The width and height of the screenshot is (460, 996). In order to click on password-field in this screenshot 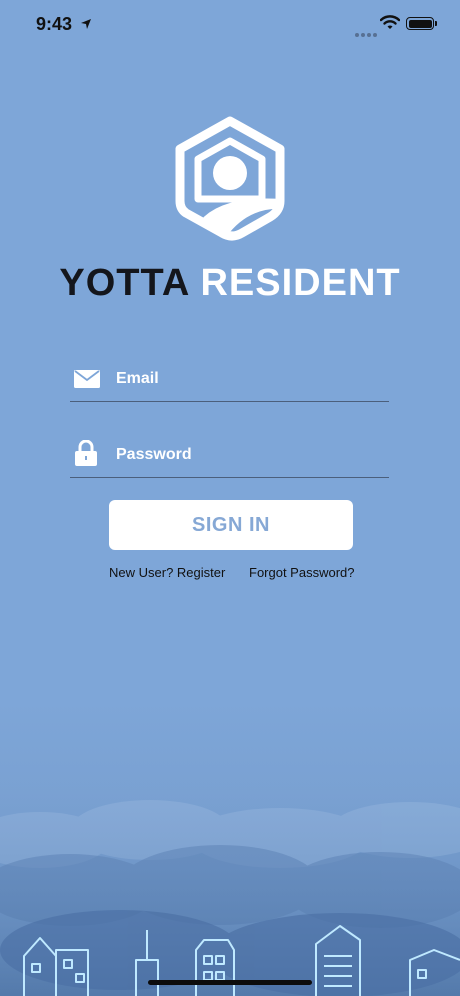, I will do `click(229, 455)`.